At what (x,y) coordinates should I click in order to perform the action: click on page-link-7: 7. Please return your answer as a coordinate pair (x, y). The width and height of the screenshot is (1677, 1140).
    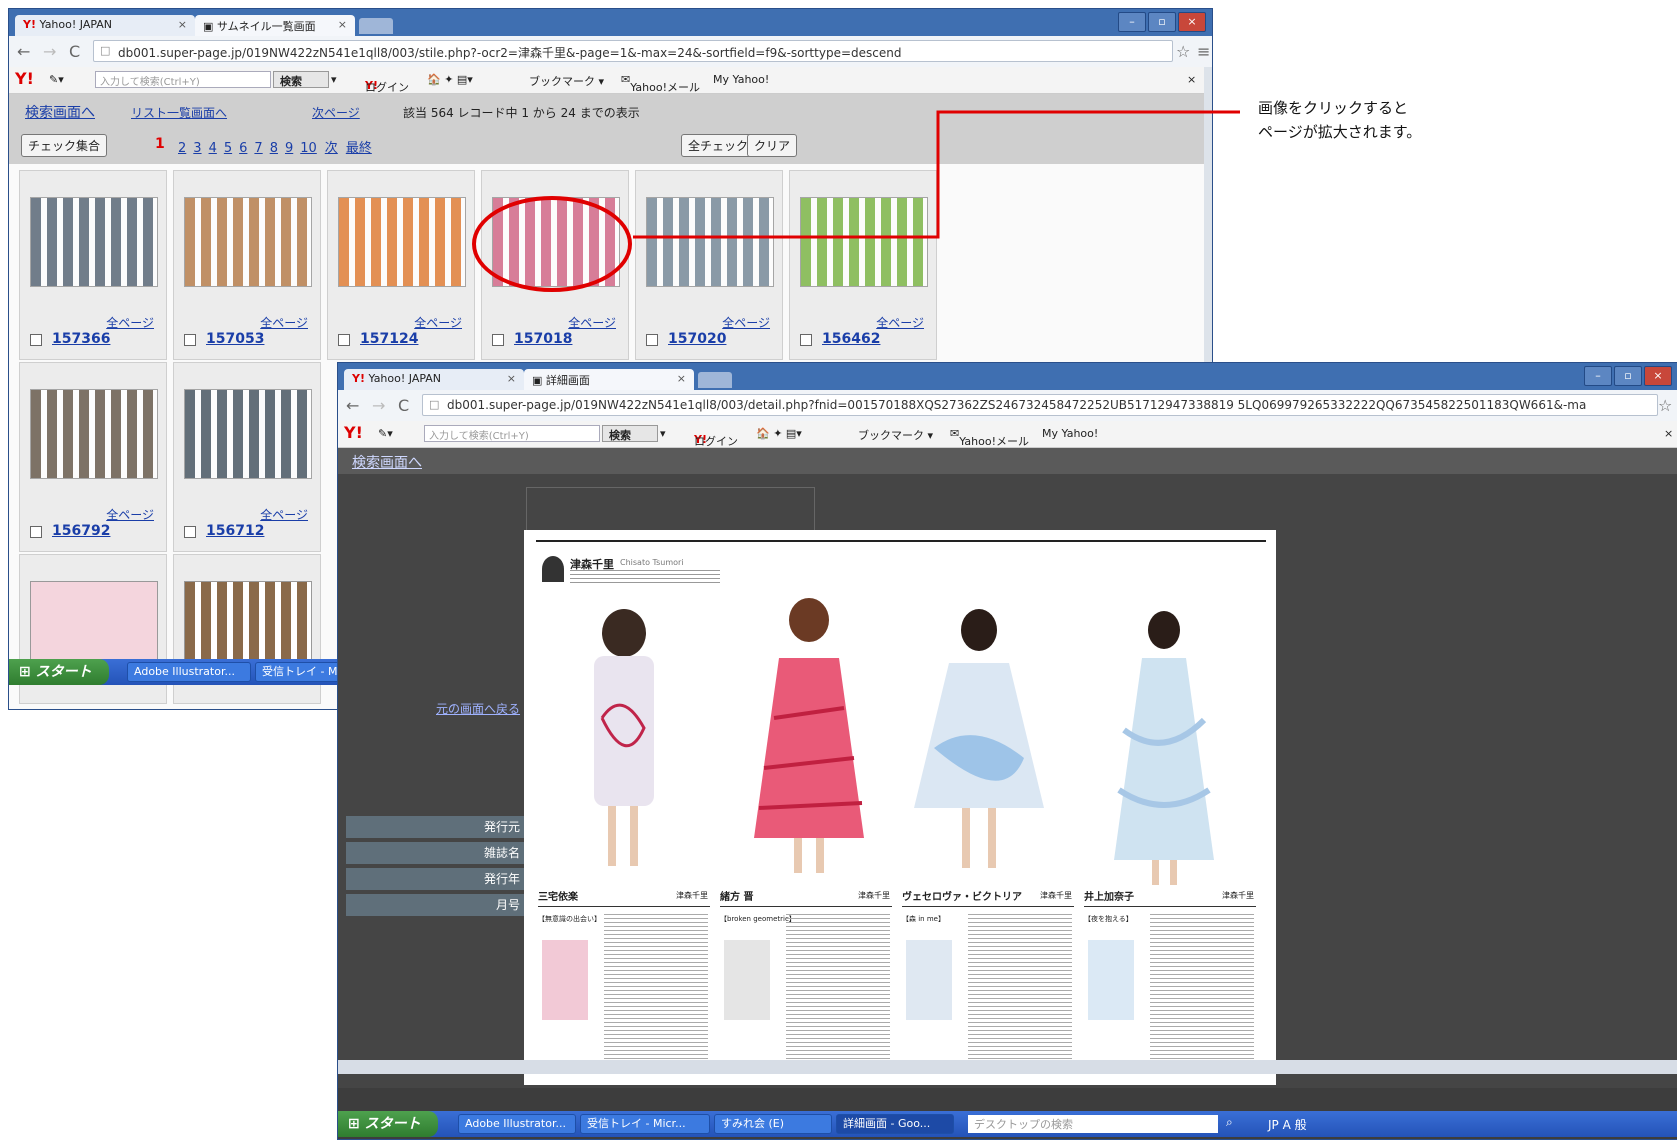
    Looking at the image, I should click on (258, 148).